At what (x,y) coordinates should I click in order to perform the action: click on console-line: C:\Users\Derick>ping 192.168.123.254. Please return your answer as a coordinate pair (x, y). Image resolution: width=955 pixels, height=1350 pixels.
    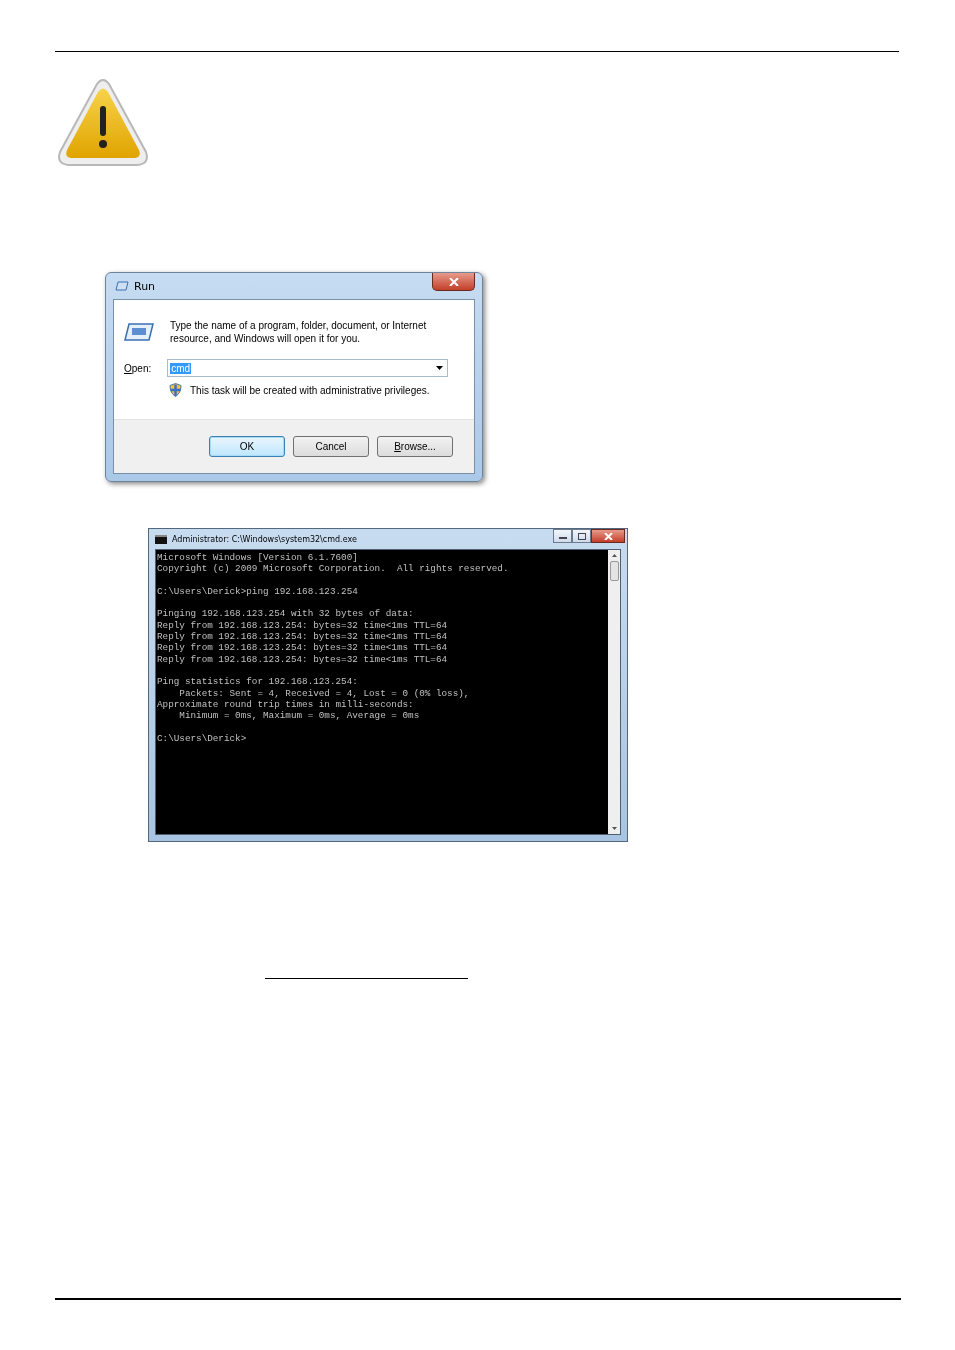
    Looking at the image, I should click on (258, 591).